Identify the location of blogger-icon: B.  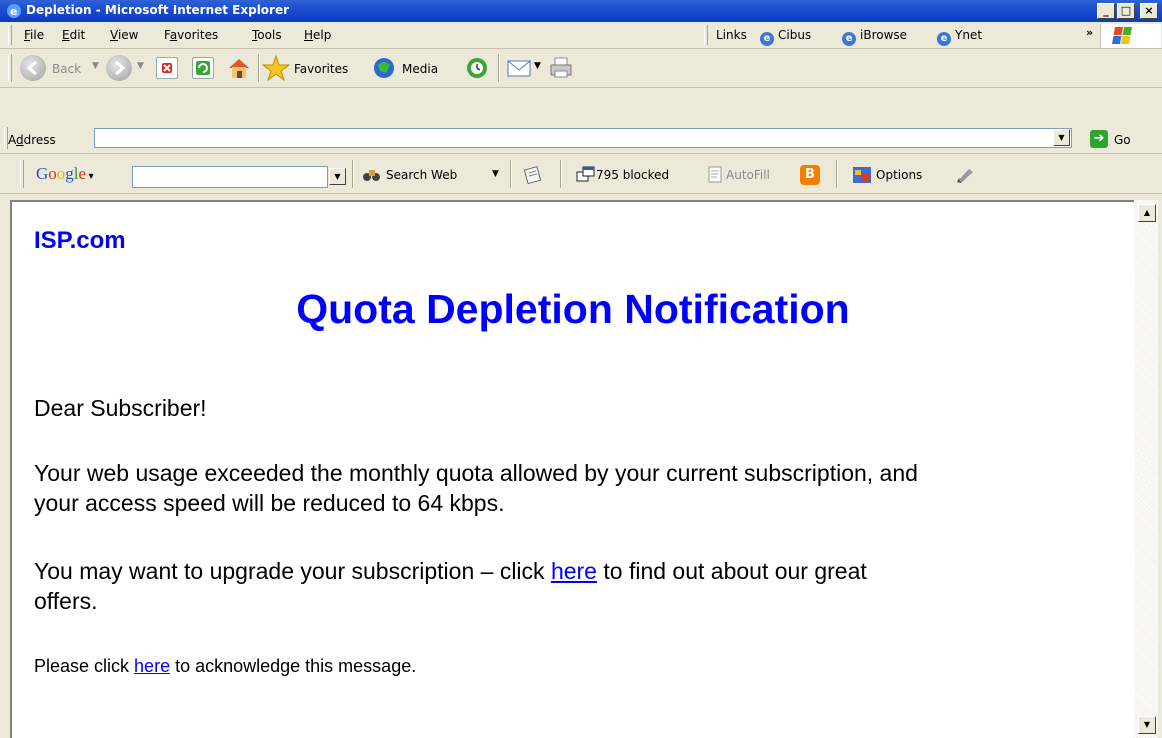
(810, 175).